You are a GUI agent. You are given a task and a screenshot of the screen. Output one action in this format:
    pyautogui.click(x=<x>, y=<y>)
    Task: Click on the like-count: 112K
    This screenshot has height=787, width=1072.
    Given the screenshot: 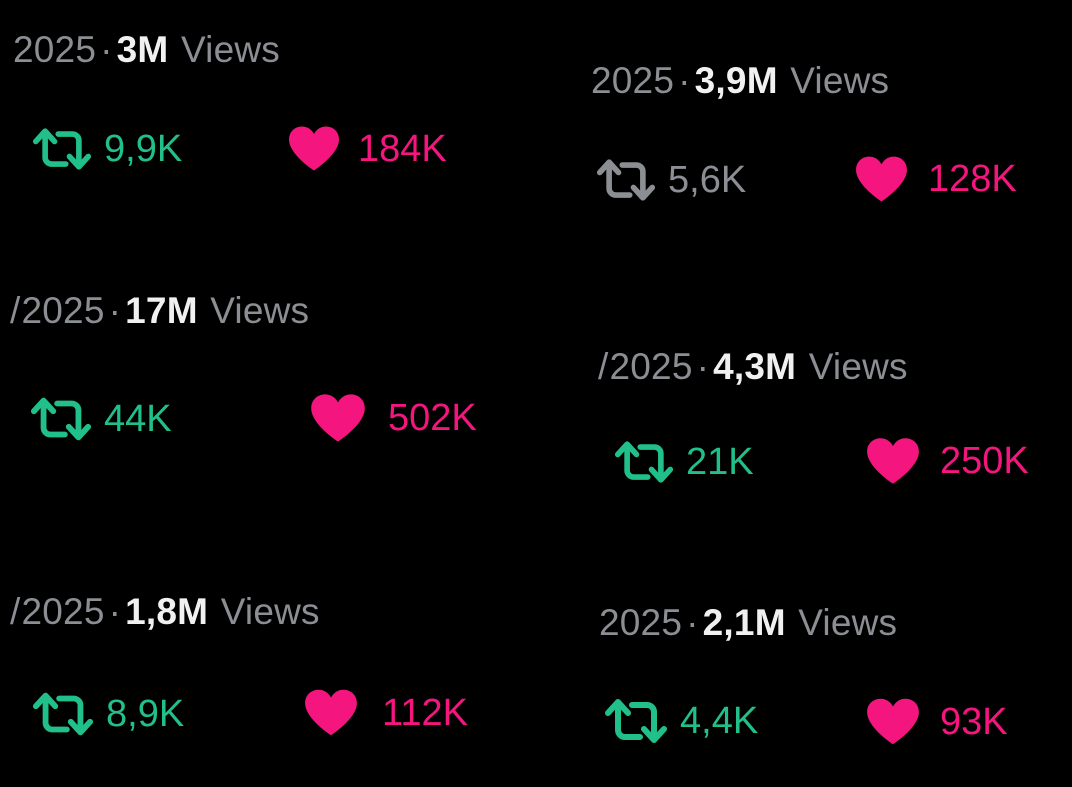 What is the action you would take?
    pyautogui.click(x=425, y=712)
    